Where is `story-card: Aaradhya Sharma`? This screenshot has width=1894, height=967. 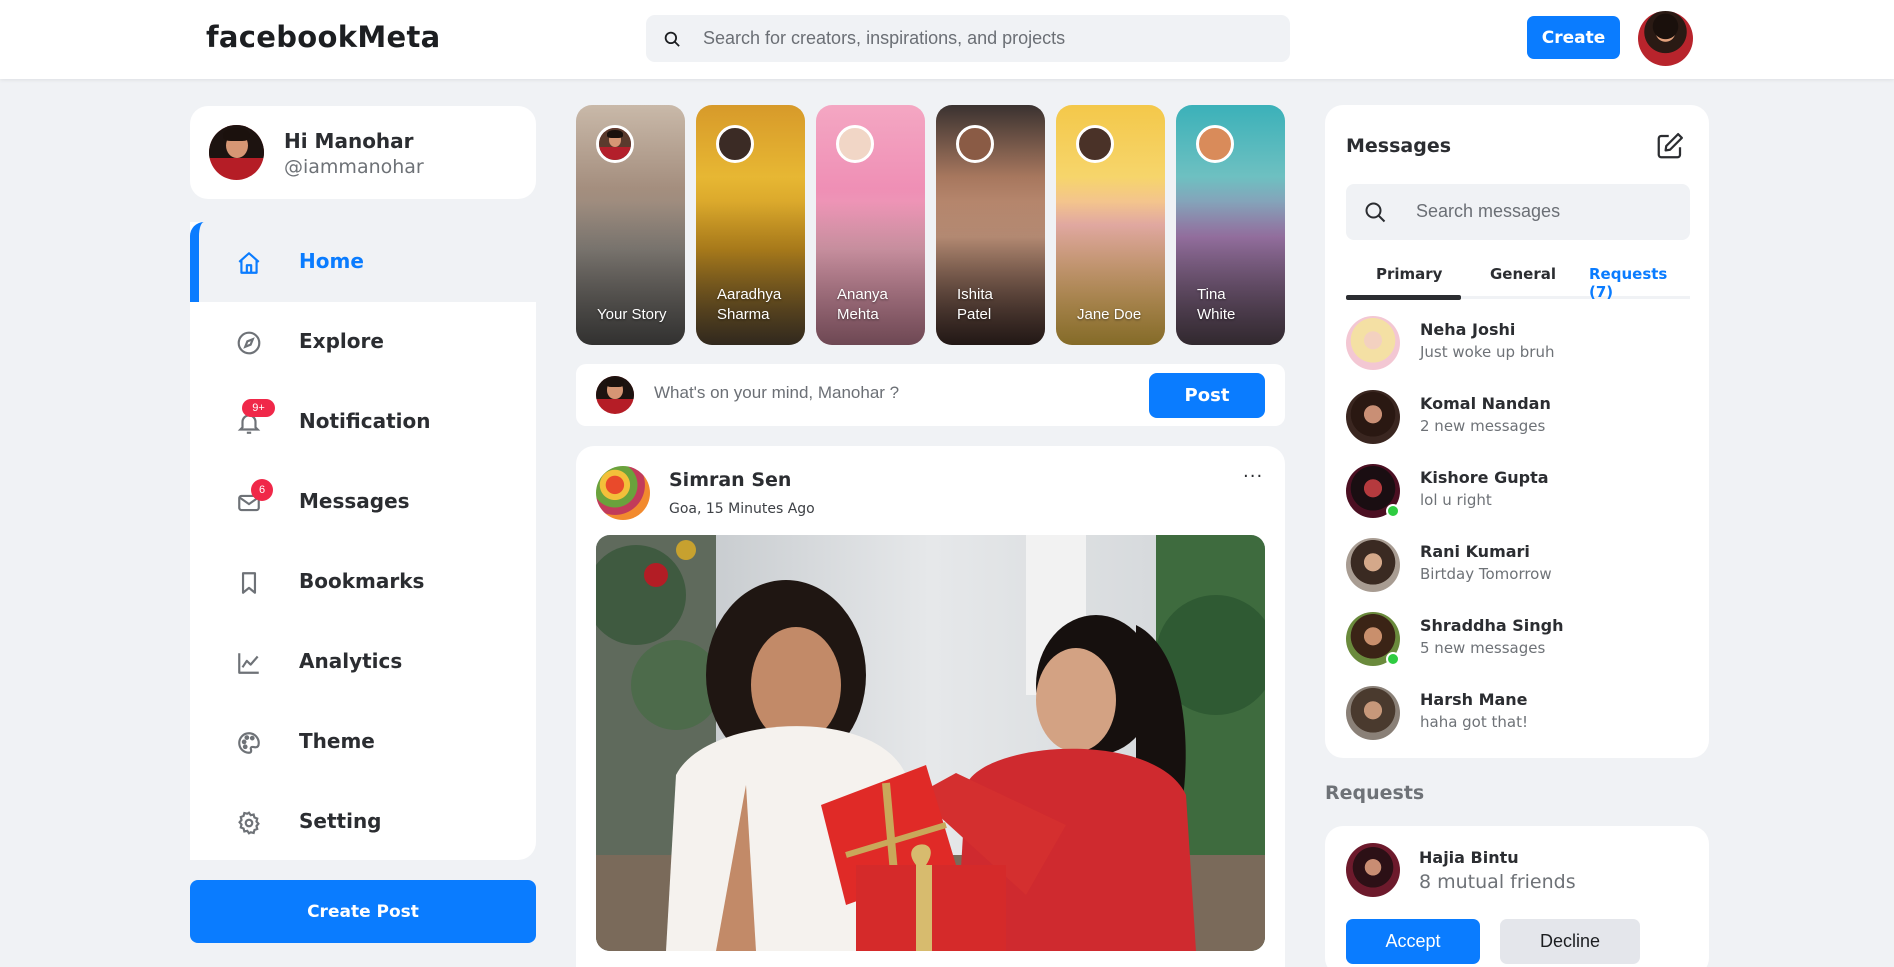 story-card: Aaradhya Sharma is located at coordinates (750, 225).